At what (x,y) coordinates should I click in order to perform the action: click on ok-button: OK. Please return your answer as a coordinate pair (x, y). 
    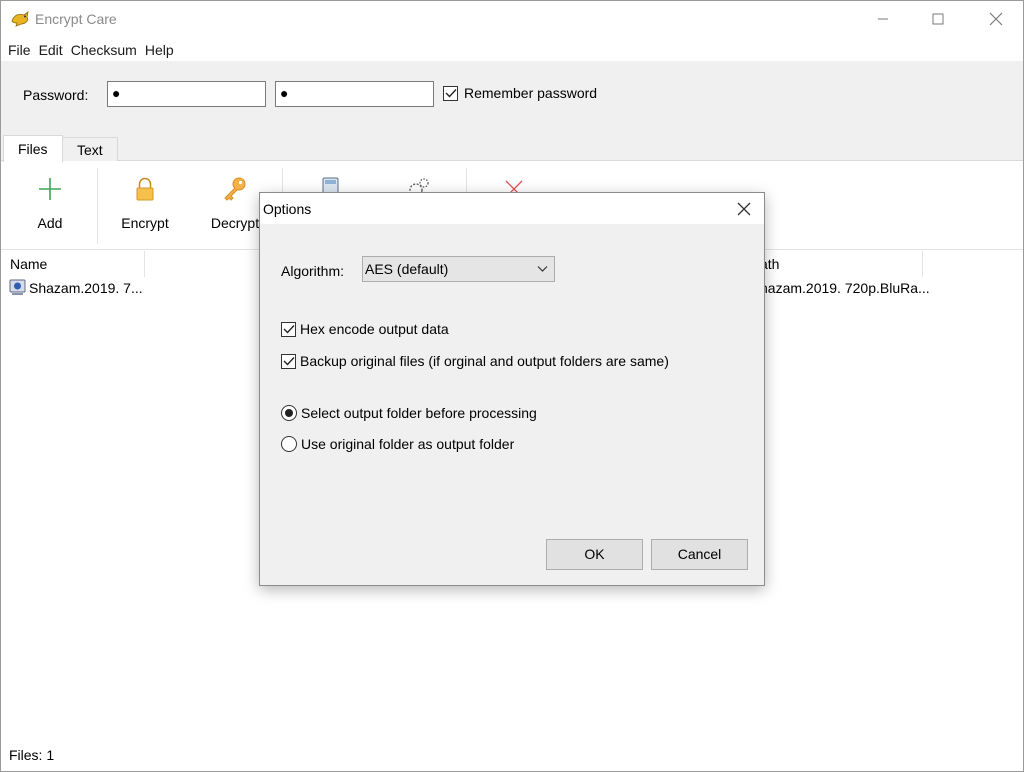
    Looking at the image, I should click on (594, 554).